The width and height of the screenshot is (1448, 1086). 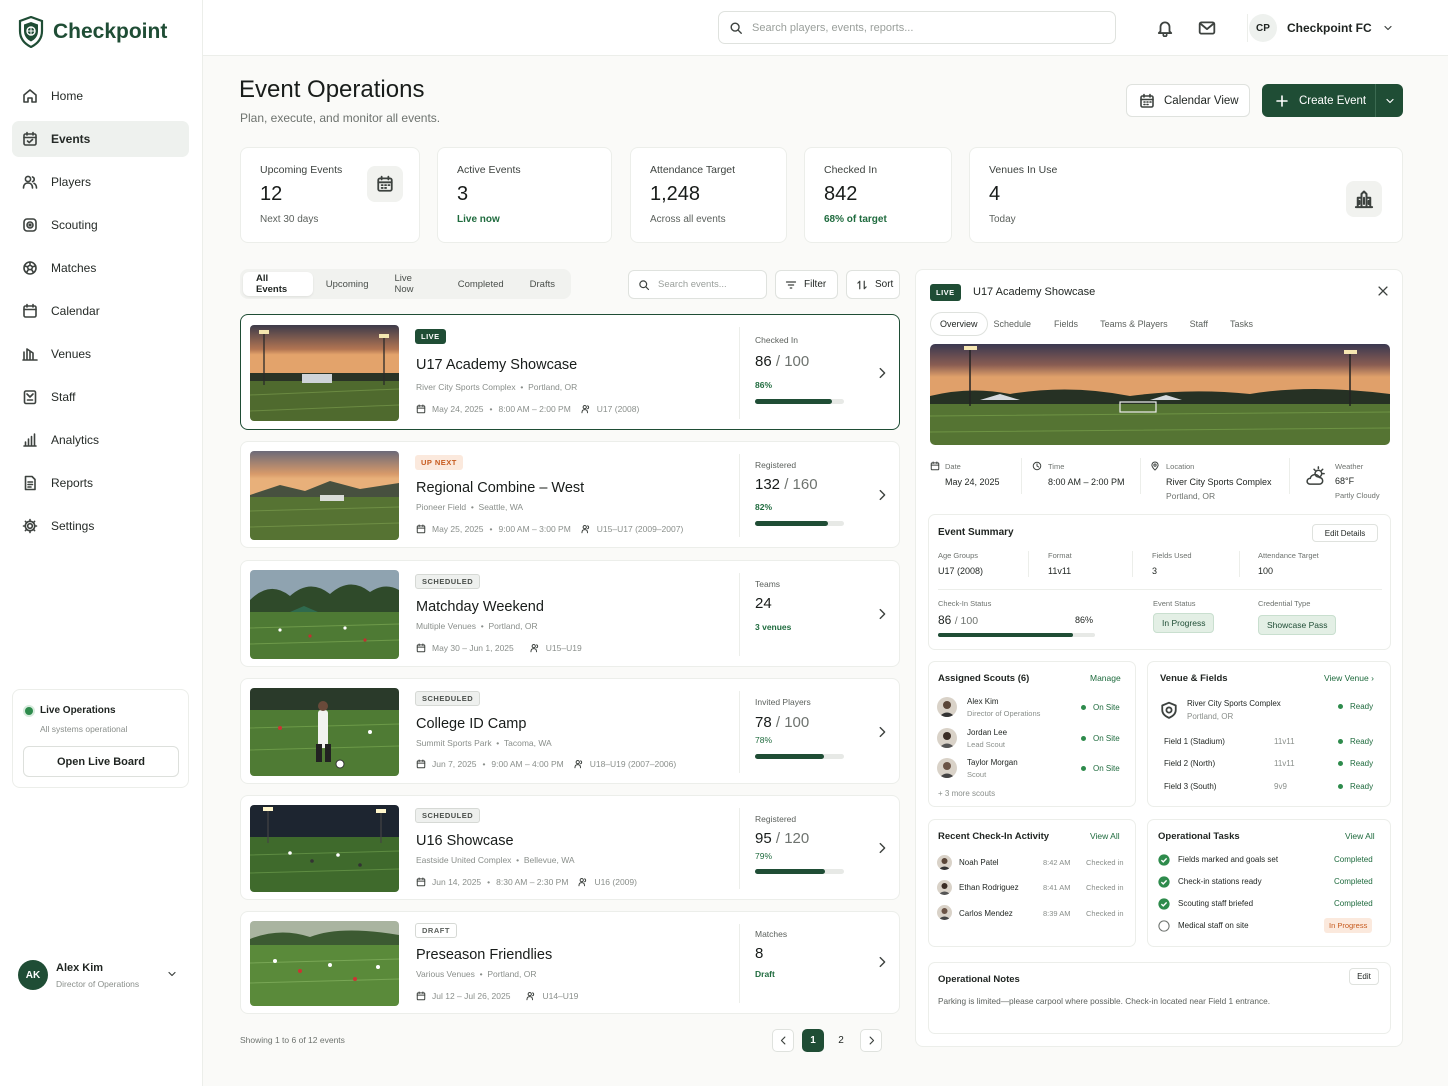 I want to click on open-live-board-button: Open Live Board, so click(x=101, y=761).